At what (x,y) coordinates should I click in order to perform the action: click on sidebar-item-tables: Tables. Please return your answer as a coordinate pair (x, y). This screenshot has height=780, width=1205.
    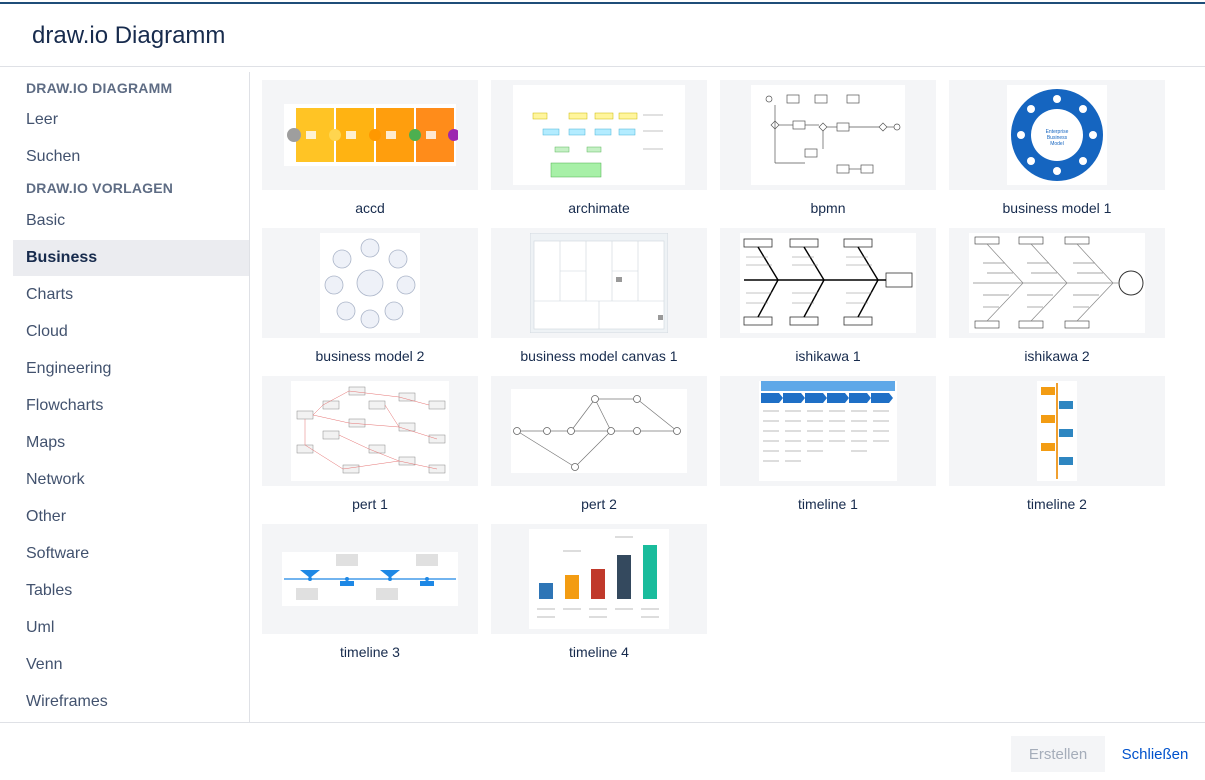
    Looking at the image, I should click on (131, 591).